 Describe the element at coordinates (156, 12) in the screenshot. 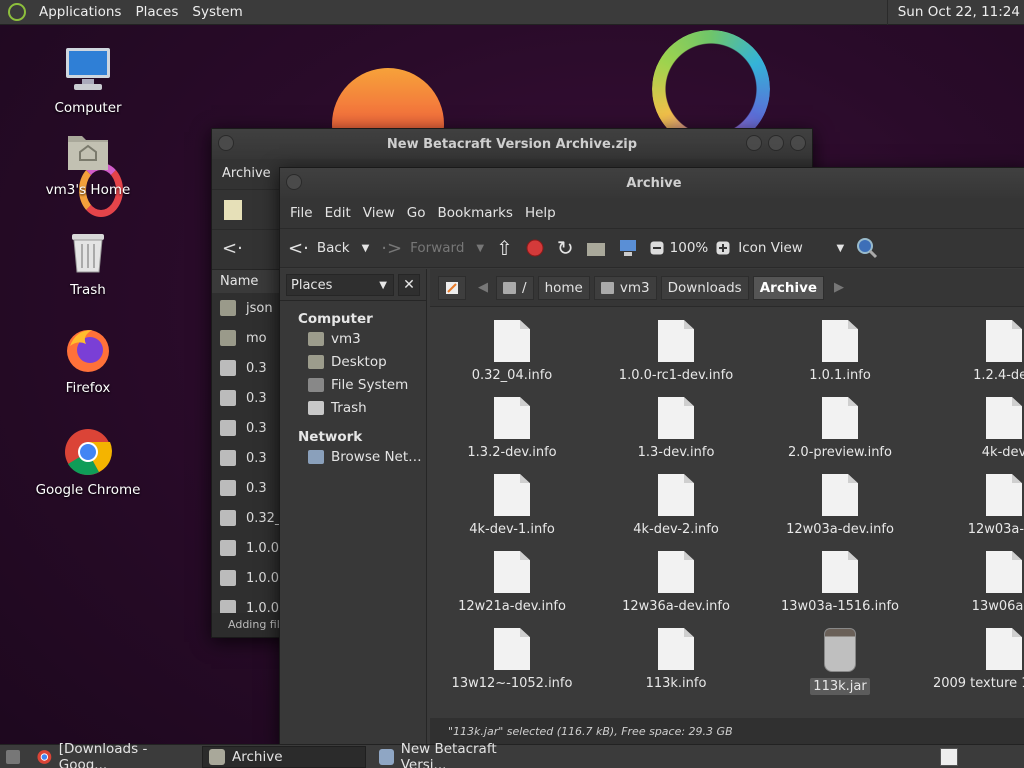

I see `menu-places: Places` at that location.